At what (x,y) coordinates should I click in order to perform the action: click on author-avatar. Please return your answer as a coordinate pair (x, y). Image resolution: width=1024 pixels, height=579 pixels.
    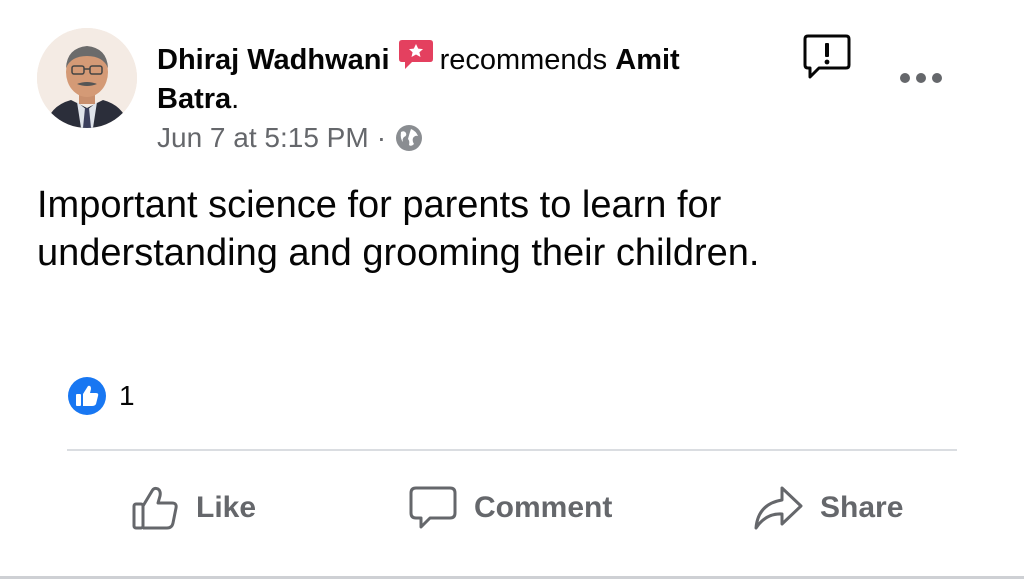
    Looking at the image, I should click on (87, 78).